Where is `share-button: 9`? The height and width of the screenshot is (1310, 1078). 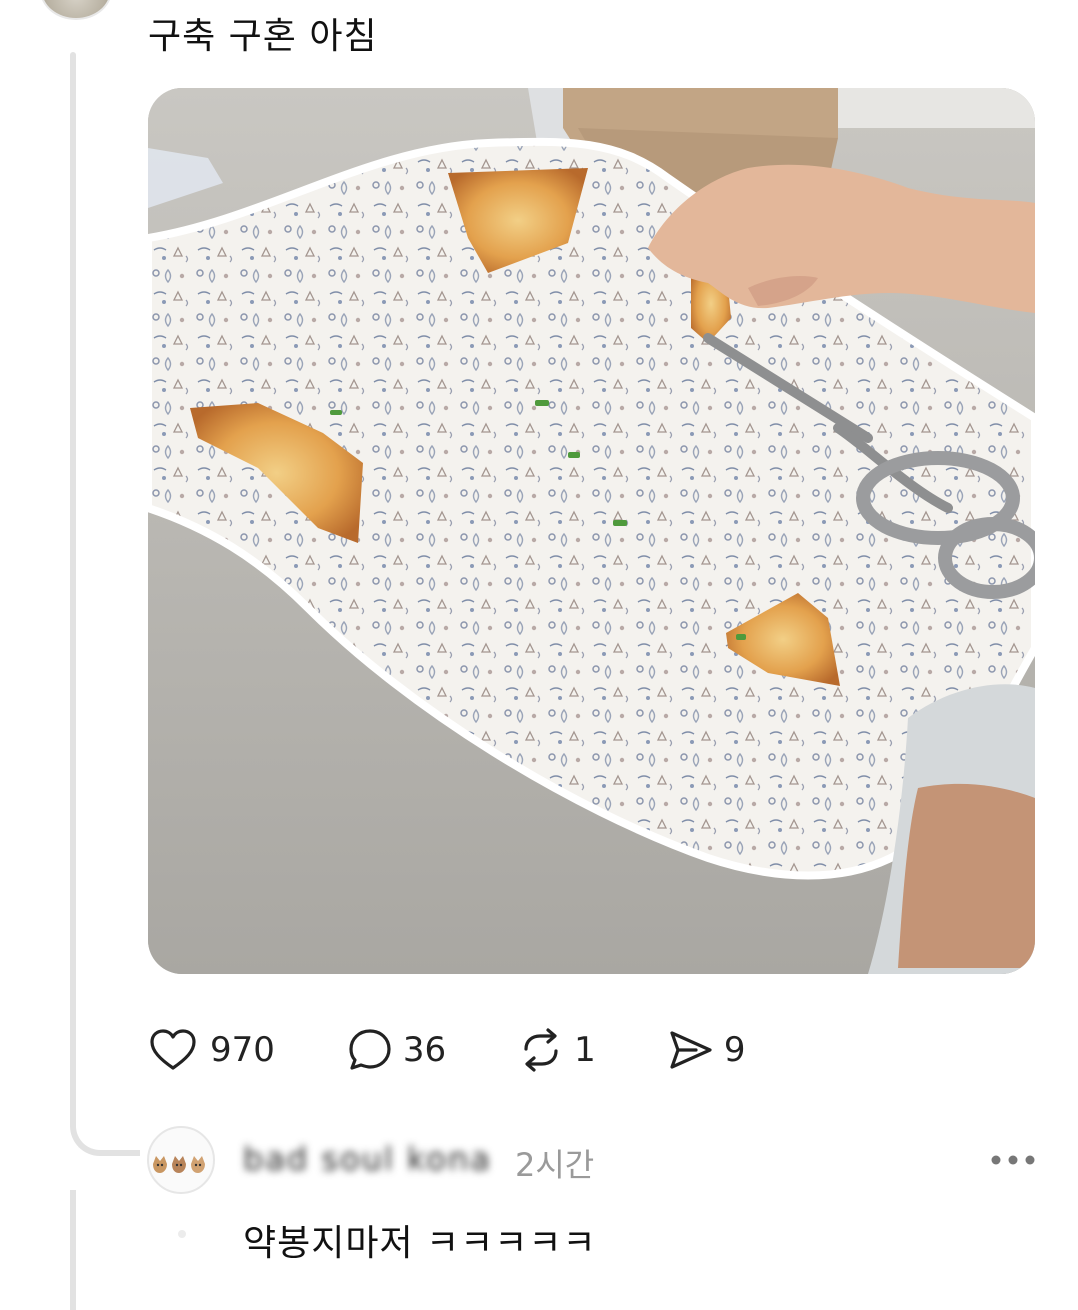
share-button: 9 is located at coordinates (706, 1050).